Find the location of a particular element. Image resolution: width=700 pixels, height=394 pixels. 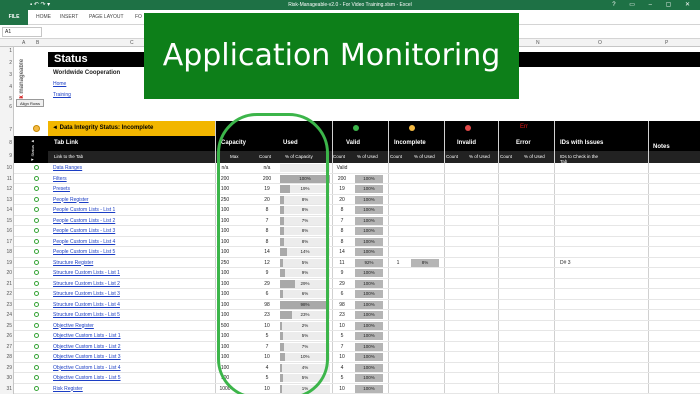

tab-insert: INSERT is located at coordinates (69, 17).